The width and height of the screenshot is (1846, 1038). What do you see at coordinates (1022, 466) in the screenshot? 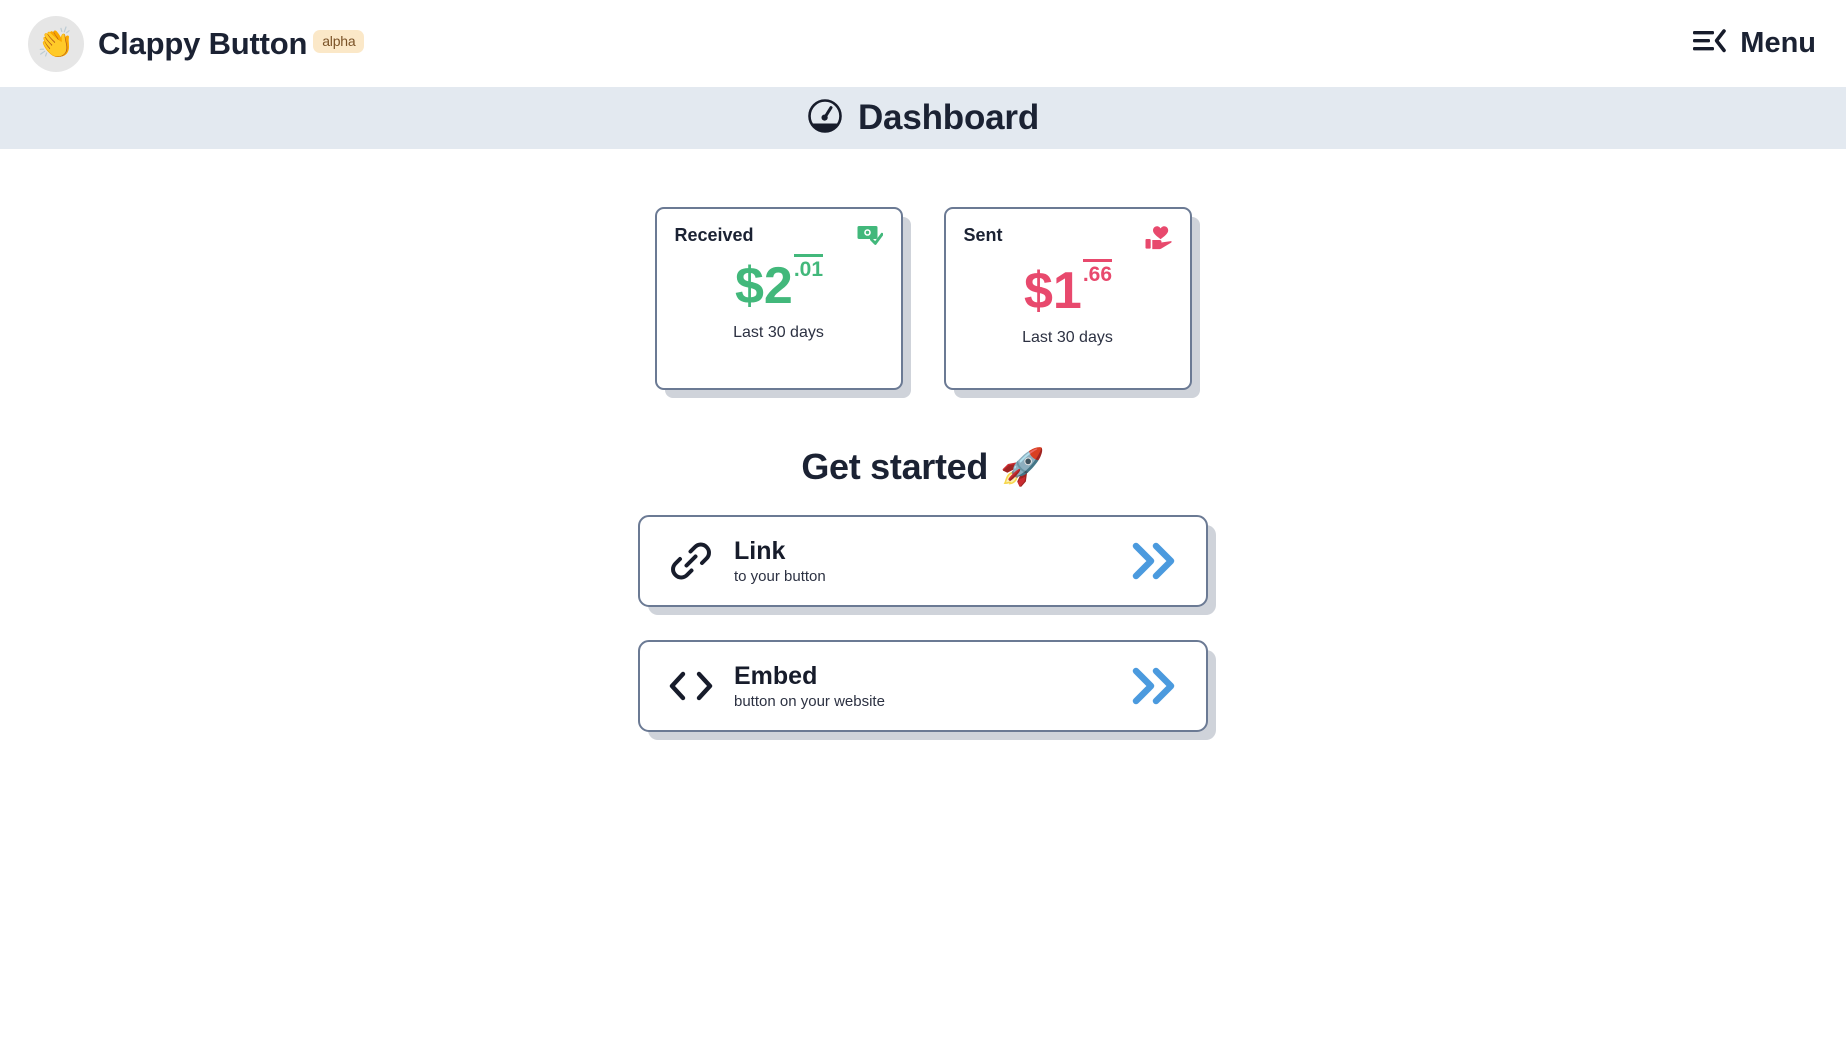
I see `rocket-icon: 🚀` at bounding box center [1022, 466].